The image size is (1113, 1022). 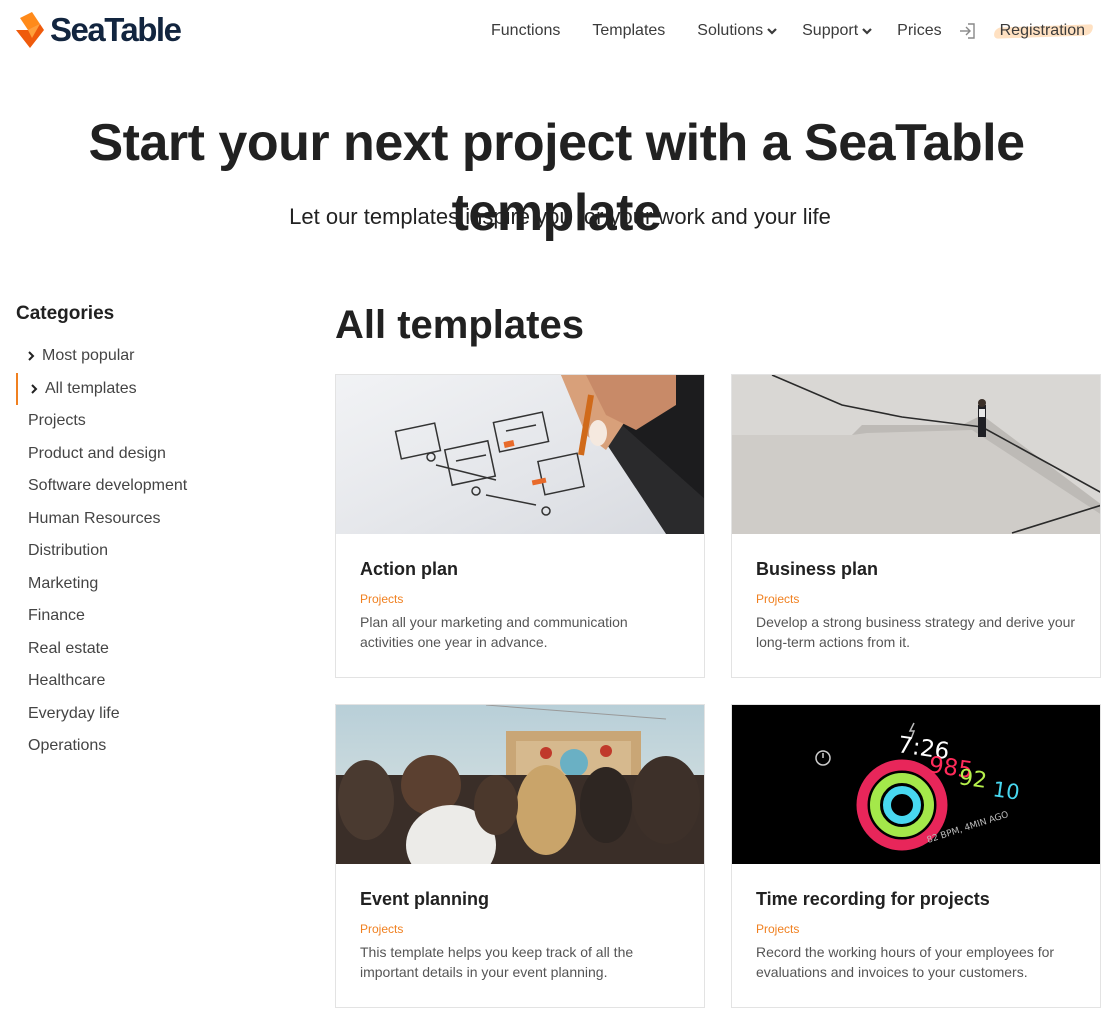 What do you see at coordinates (146, 714) in the screenshot?
I see `sidebar-item-everyday-life: Everyday life` at bounding box center [146, 714].